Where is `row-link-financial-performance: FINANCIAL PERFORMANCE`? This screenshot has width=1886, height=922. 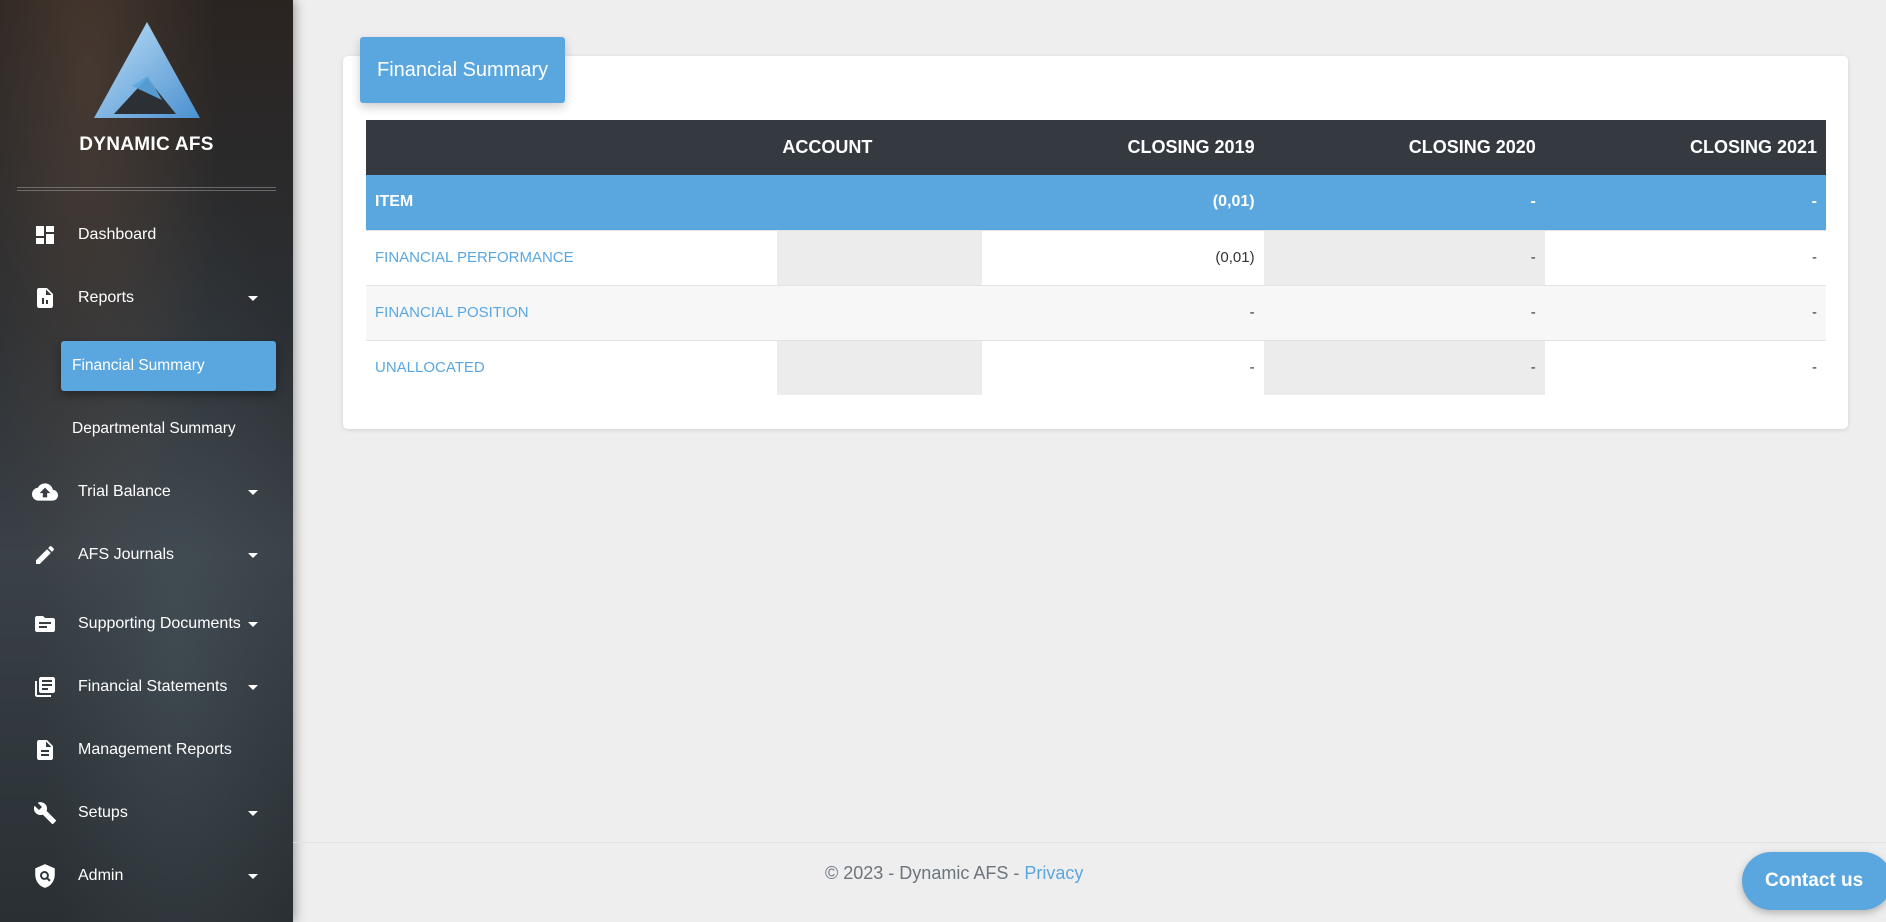 row-link-financial-performance: FINANCIAL PERFORMANCE is located at coordinates (572, 257).